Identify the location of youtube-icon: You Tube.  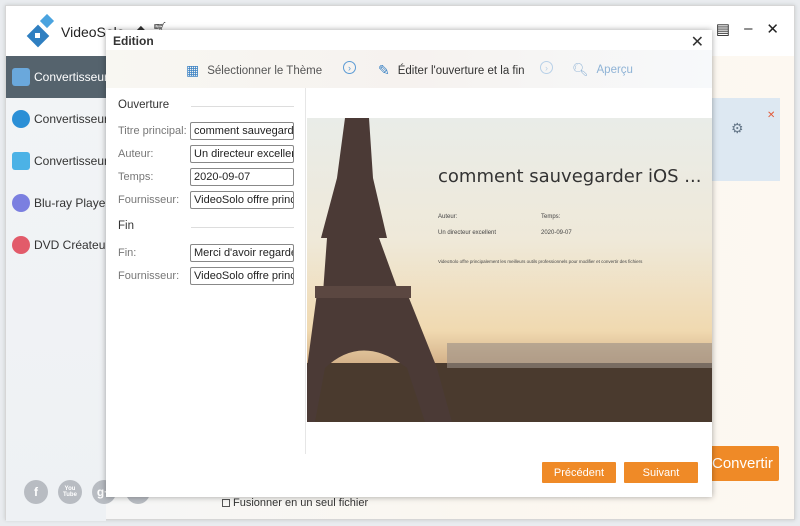
(70, 492).